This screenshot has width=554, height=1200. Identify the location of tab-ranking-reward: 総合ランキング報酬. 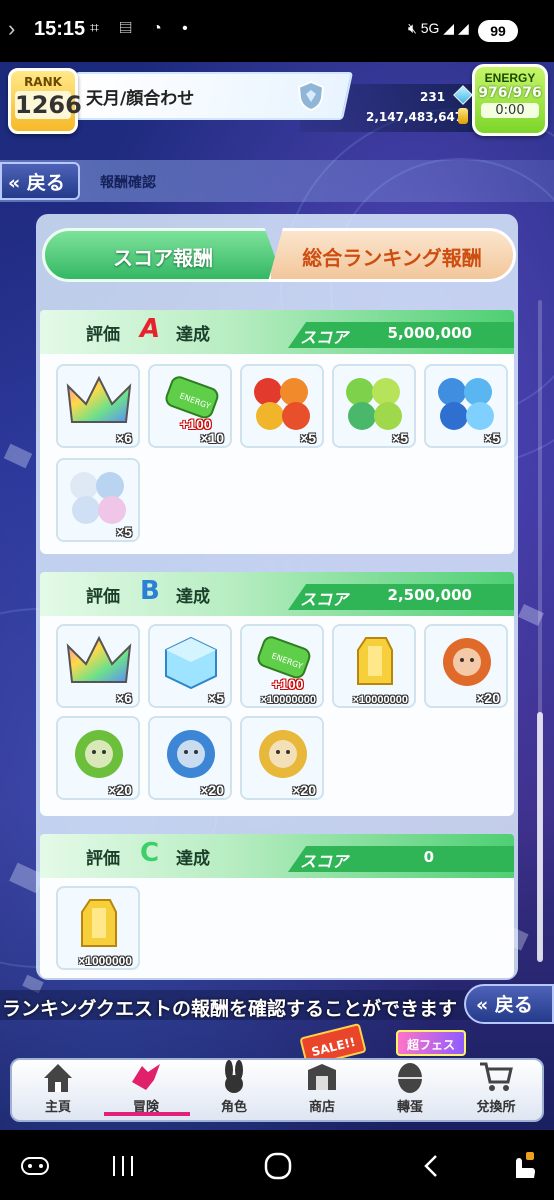
(392, 255).